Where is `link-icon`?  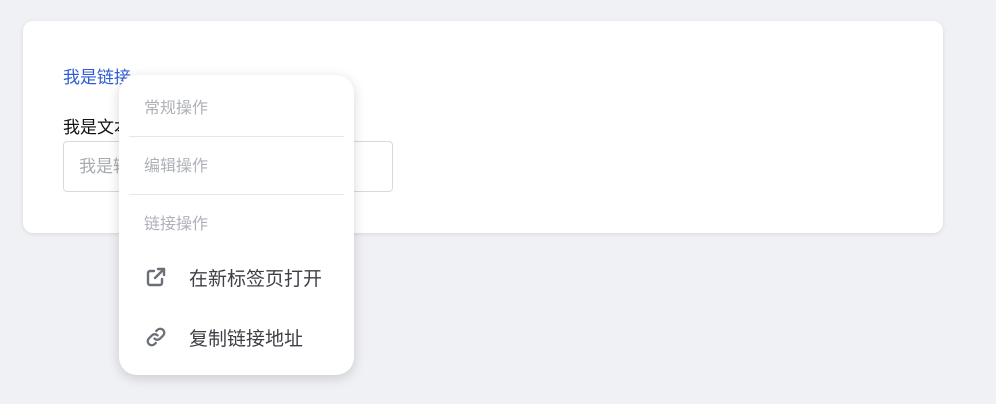 link-icon is located at coordinates (156, 337).